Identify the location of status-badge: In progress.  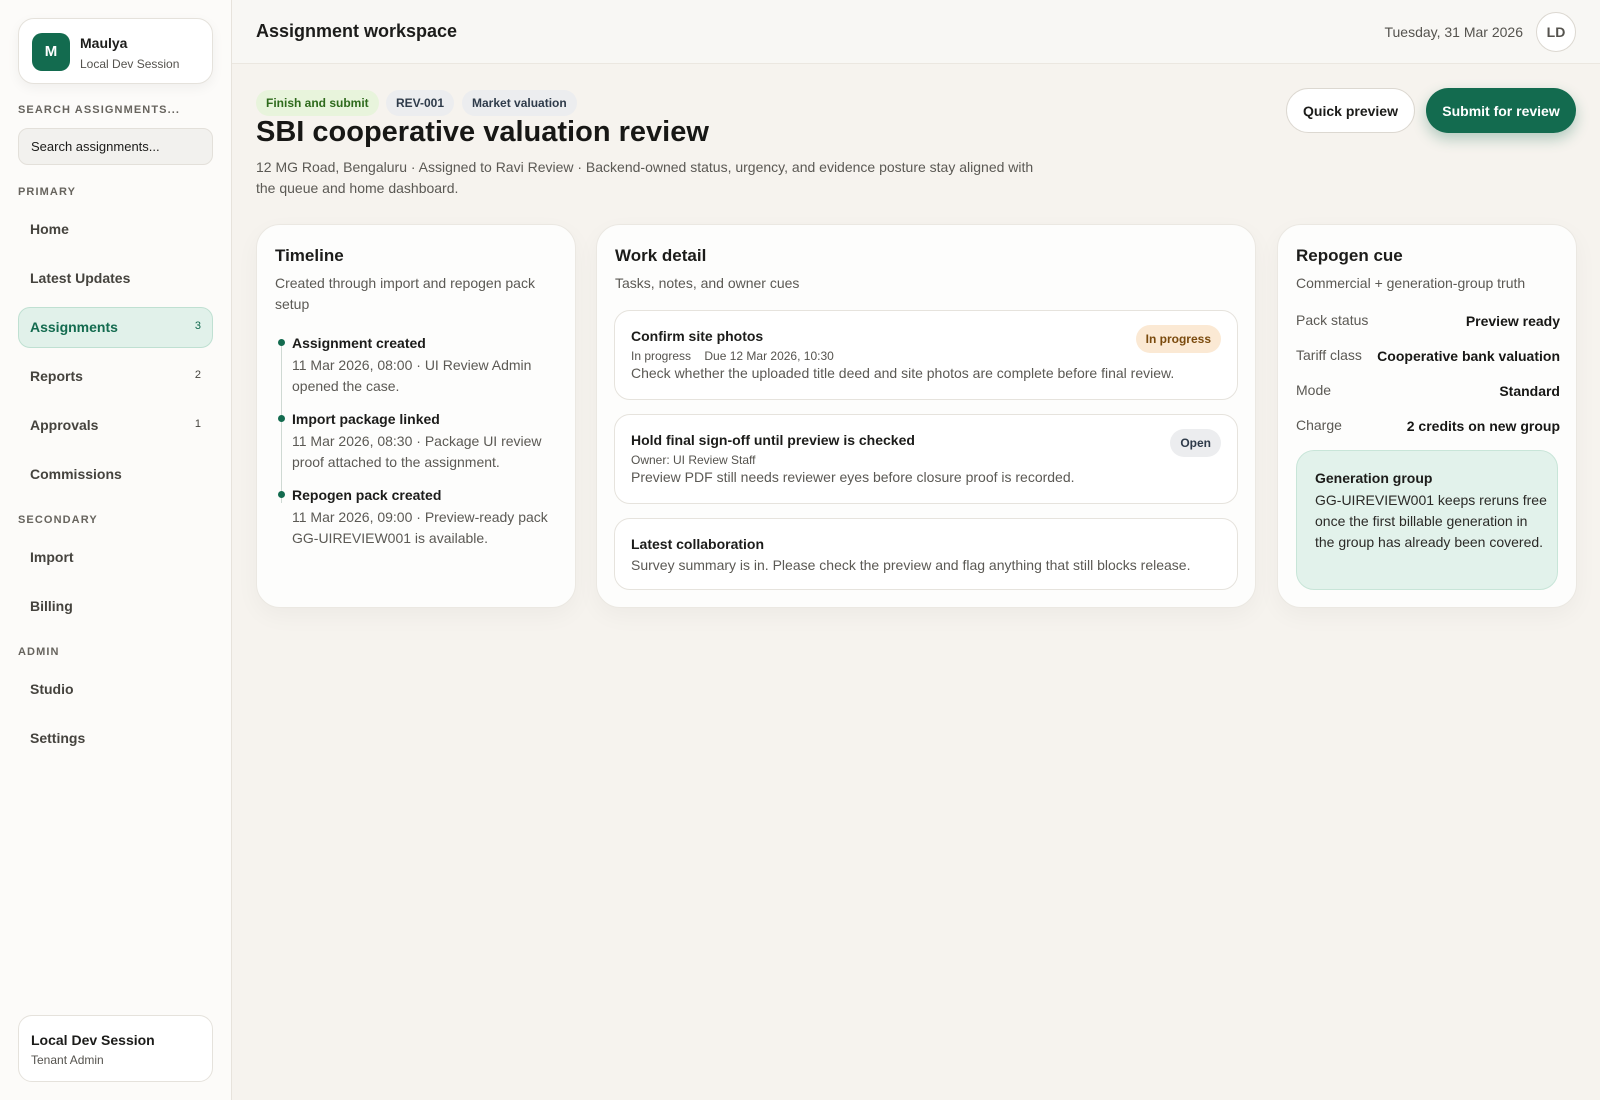
(1178, 339).